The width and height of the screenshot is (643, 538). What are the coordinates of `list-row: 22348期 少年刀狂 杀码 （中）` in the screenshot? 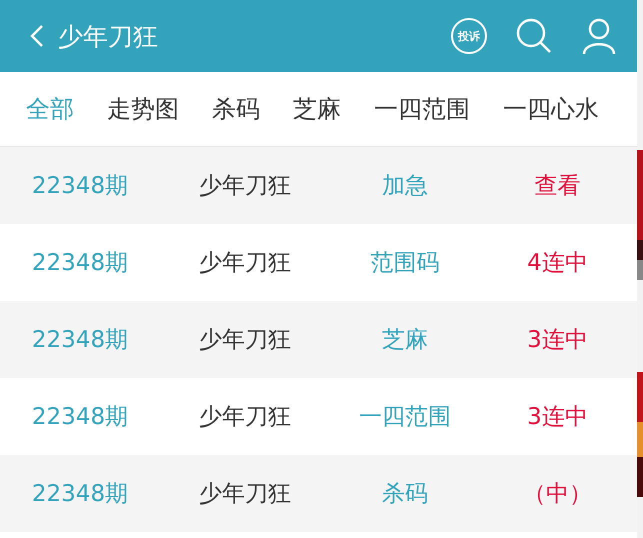 It's located at (318, 493).